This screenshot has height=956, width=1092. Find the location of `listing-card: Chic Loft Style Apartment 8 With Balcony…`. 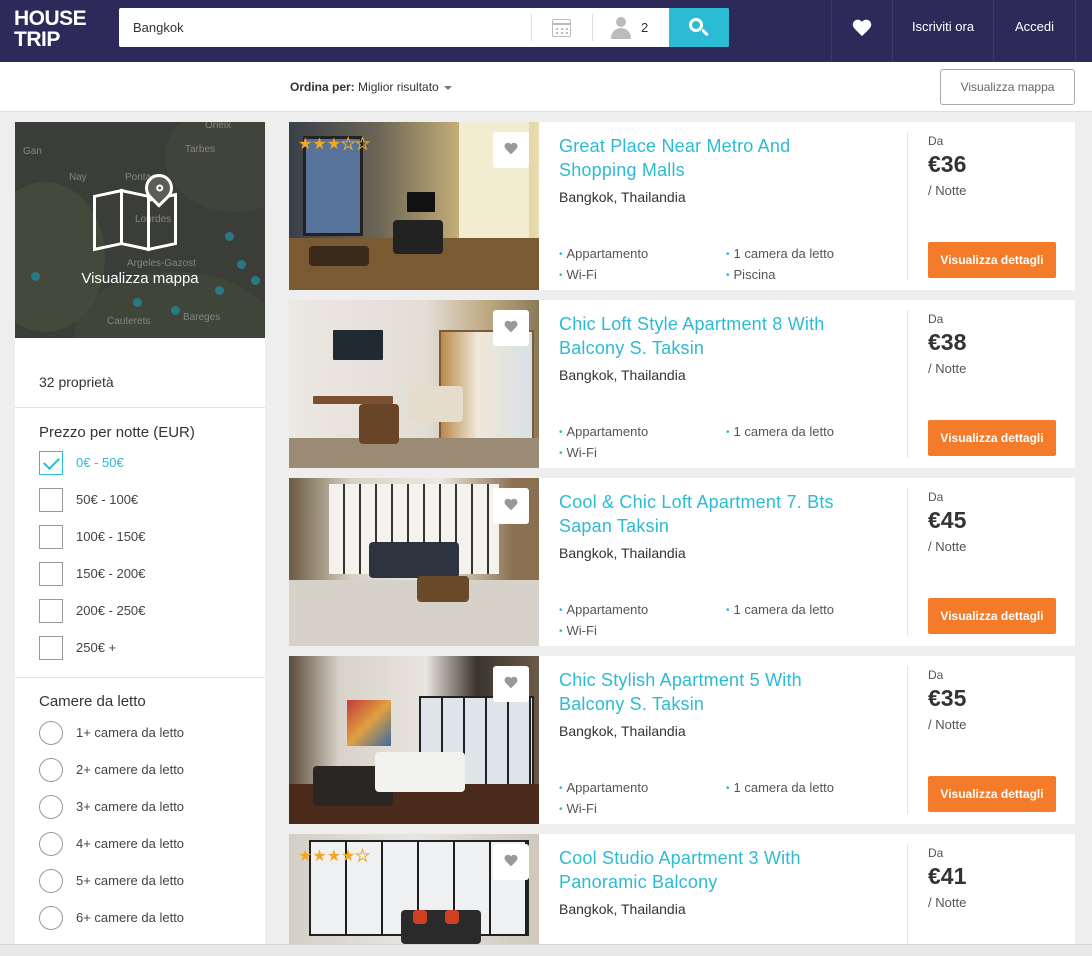

listing-card: Chic Loft Style Apartment 8 With Balcony… is located at coordinates (682, 384).